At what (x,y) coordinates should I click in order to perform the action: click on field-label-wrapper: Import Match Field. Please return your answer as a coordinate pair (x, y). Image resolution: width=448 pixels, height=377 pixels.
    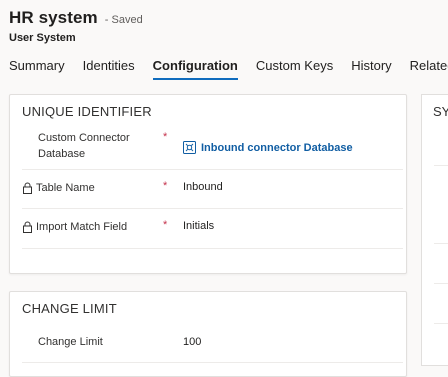
    Looking at the image, I should click on (74, 227).